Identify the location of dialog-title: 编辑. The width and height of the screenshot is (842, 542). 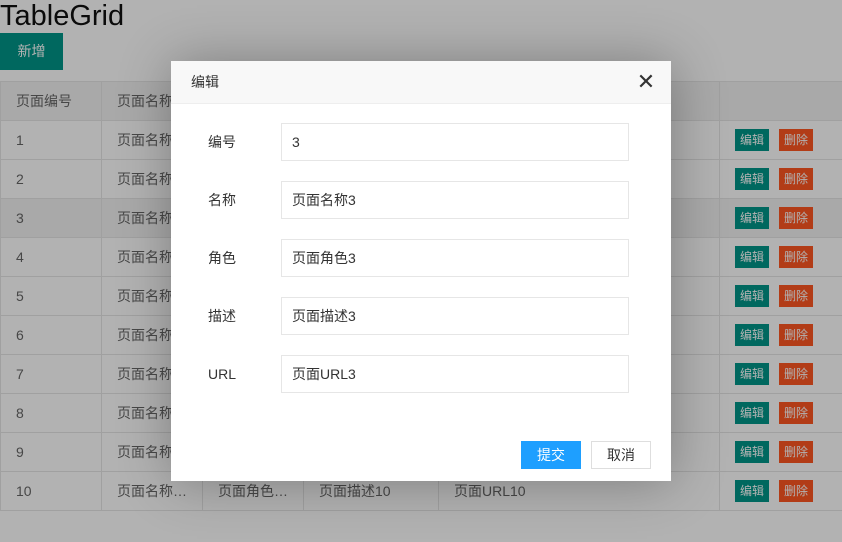
(205, 82).